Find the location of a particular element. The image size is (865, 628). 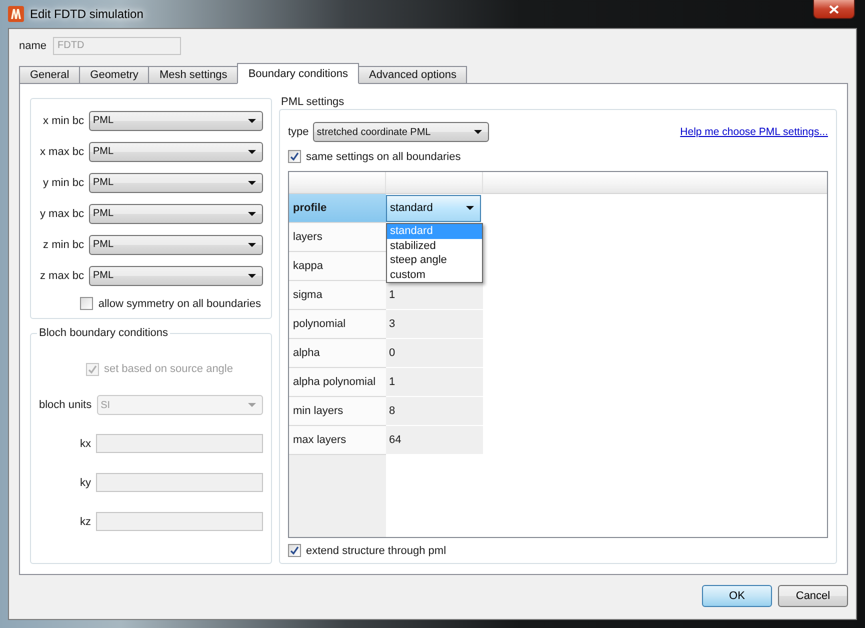

field-label: z max bc is located at coordinates (62, 276).